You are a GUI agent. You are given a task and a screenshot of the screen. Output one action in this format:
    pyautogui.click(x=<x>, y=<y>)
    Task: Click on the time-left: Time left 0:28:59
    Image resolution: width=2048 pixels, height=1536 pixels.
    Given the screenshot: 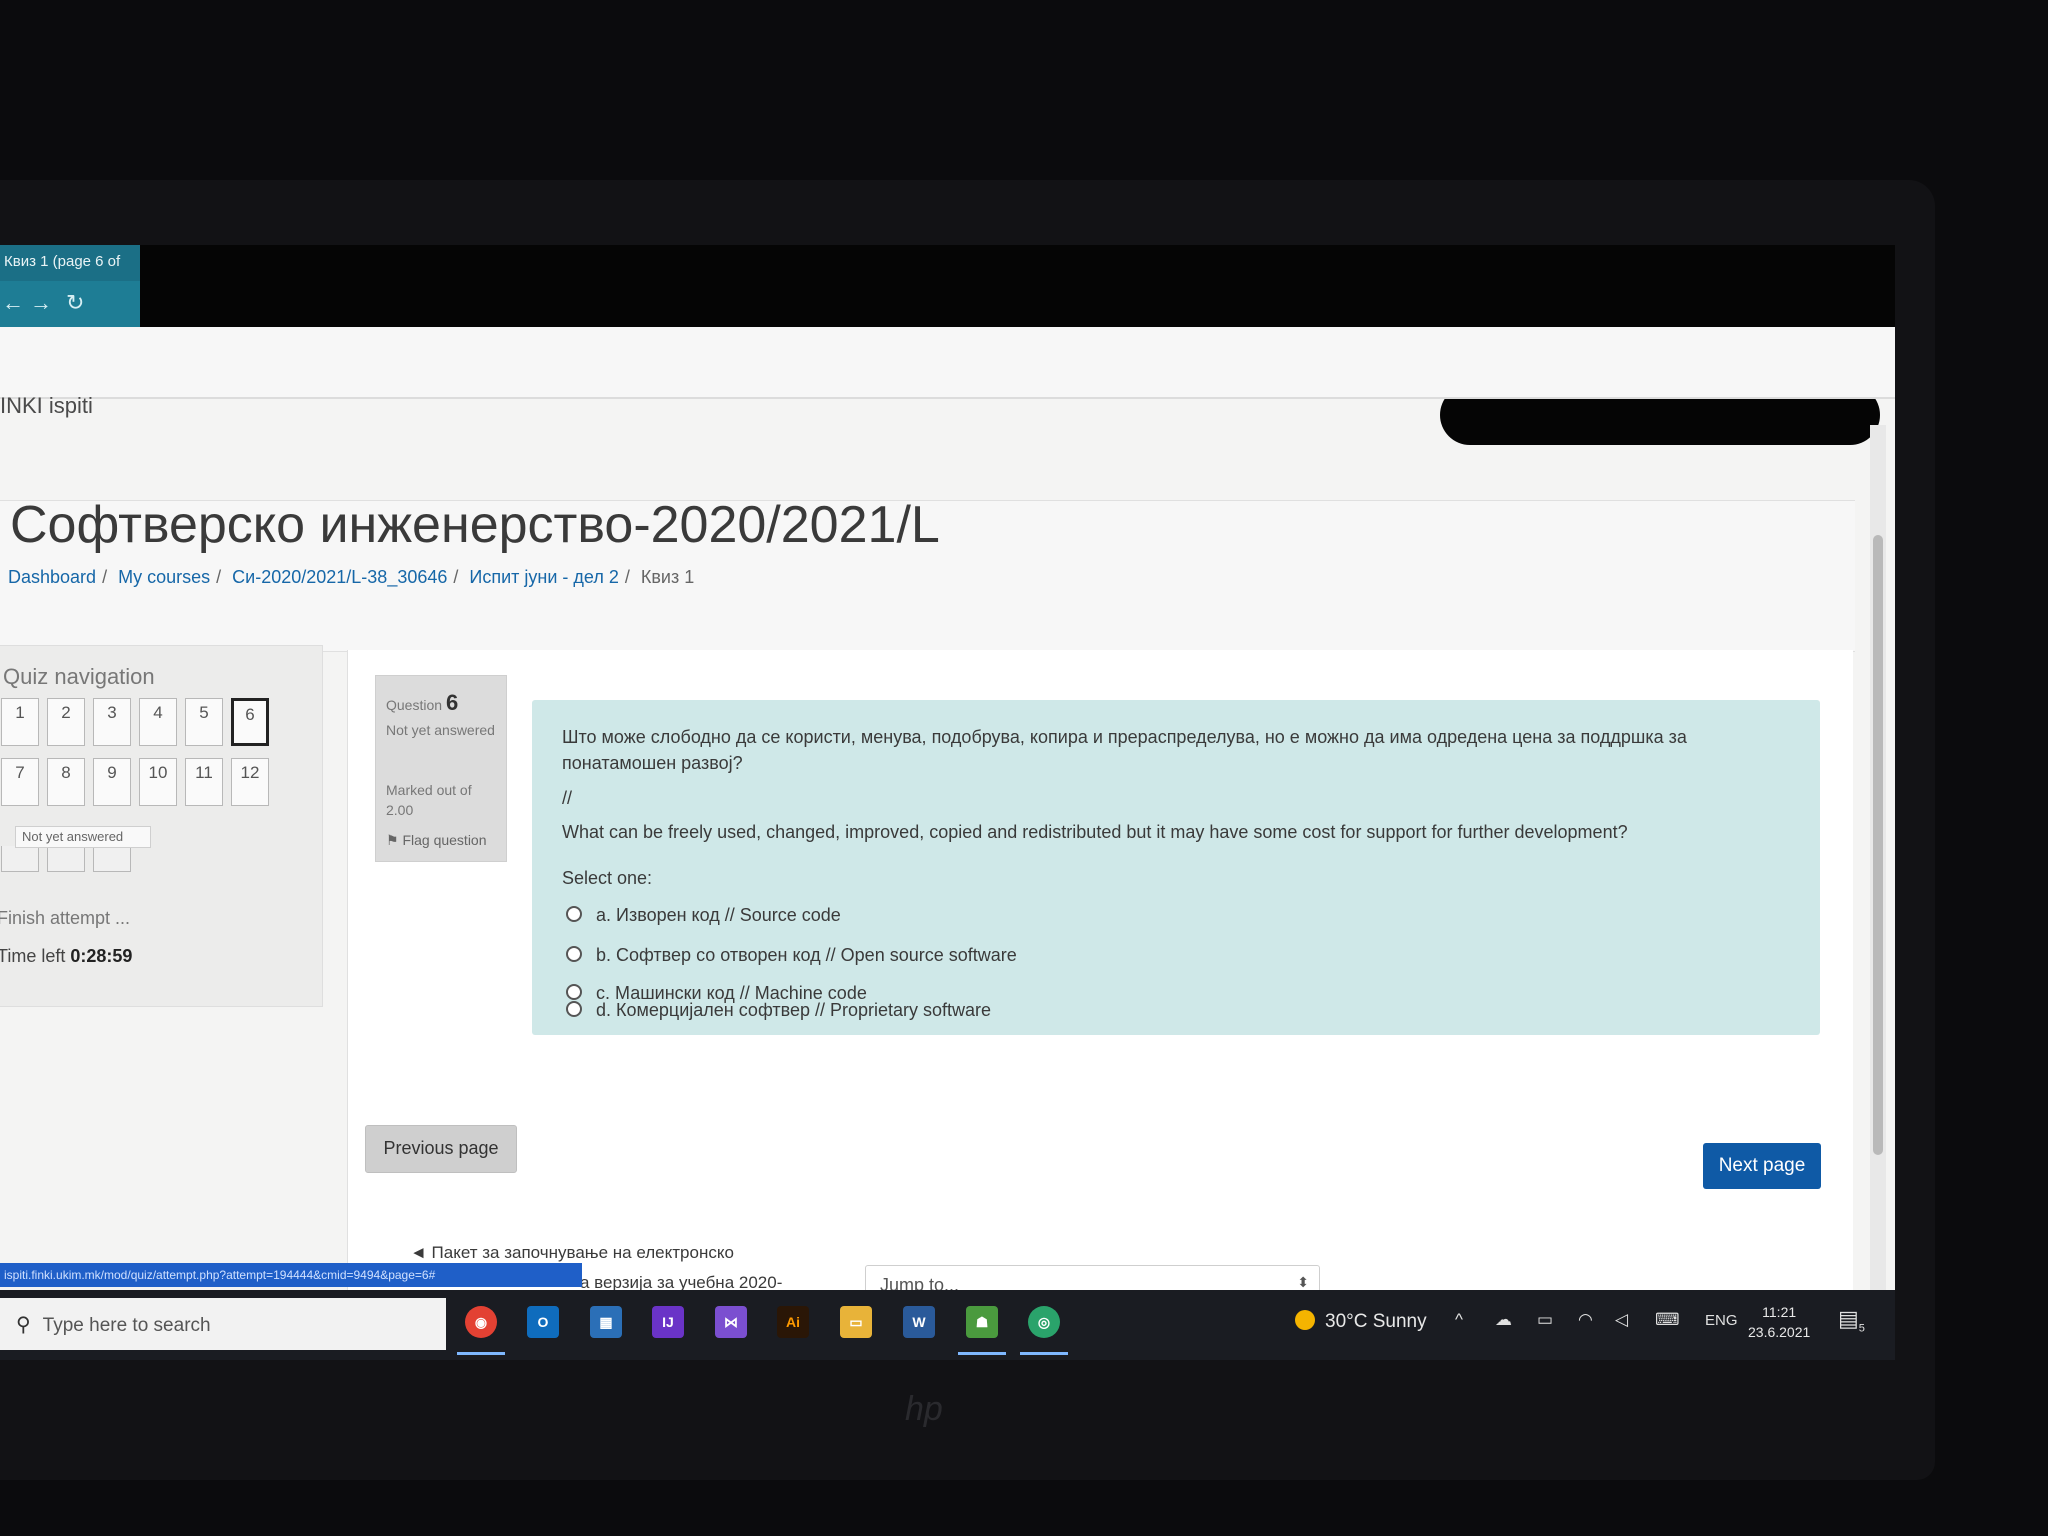 What is the action you would take?
    pyautogui.click(x=66, y=956)
    